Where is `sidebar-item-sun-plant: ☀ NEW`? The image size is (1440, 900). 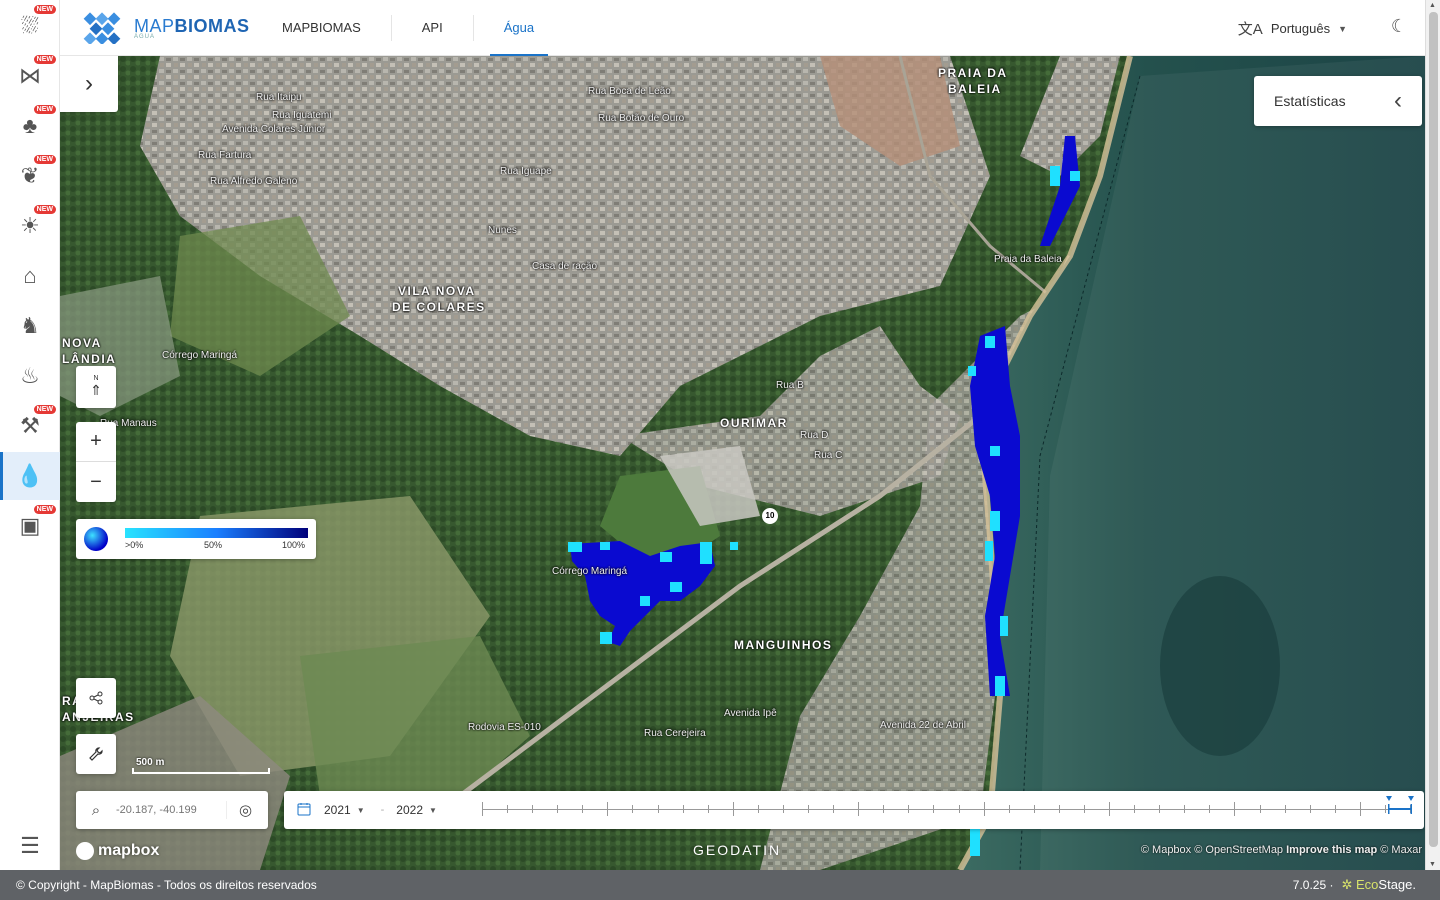
sidebar-item-sun-plant: ☀ NEW is located at coordinates (30, 226).